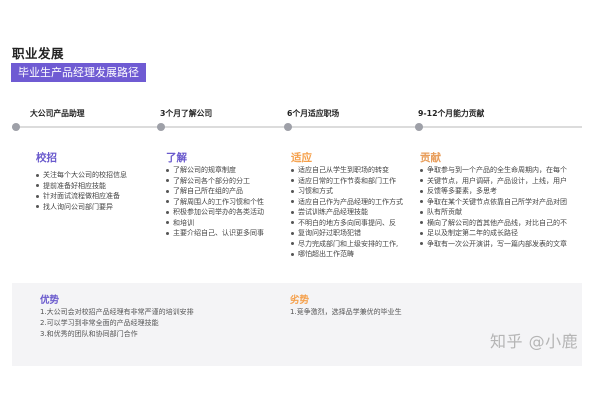  I want to click on list-item: 尝试训练产品经理技能, so click(347, 212).